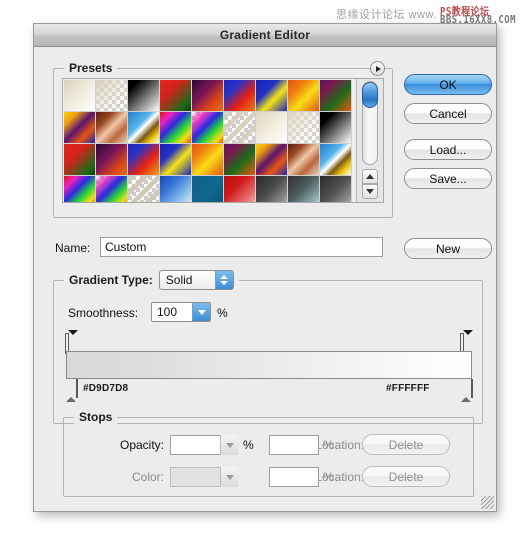 The image size is (522, 556). Describe the element at coordinates (265, 35) in the screenshot. I see `dialog-titlebar: Gradient Editor` at that location.